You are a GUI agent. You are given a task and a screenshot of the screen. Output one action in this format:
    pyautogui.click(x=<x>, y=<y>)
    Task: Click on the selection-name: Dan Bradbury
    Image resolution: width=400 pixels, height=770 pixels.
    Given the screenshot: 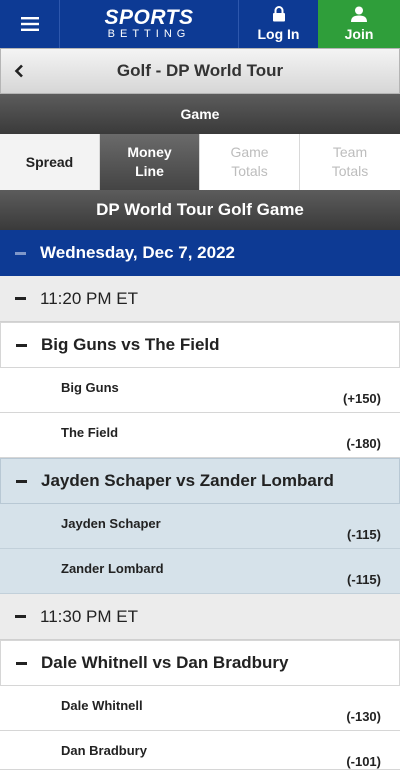 What is the action you would take?
    pyautogui.click(x=104, y=750)
    